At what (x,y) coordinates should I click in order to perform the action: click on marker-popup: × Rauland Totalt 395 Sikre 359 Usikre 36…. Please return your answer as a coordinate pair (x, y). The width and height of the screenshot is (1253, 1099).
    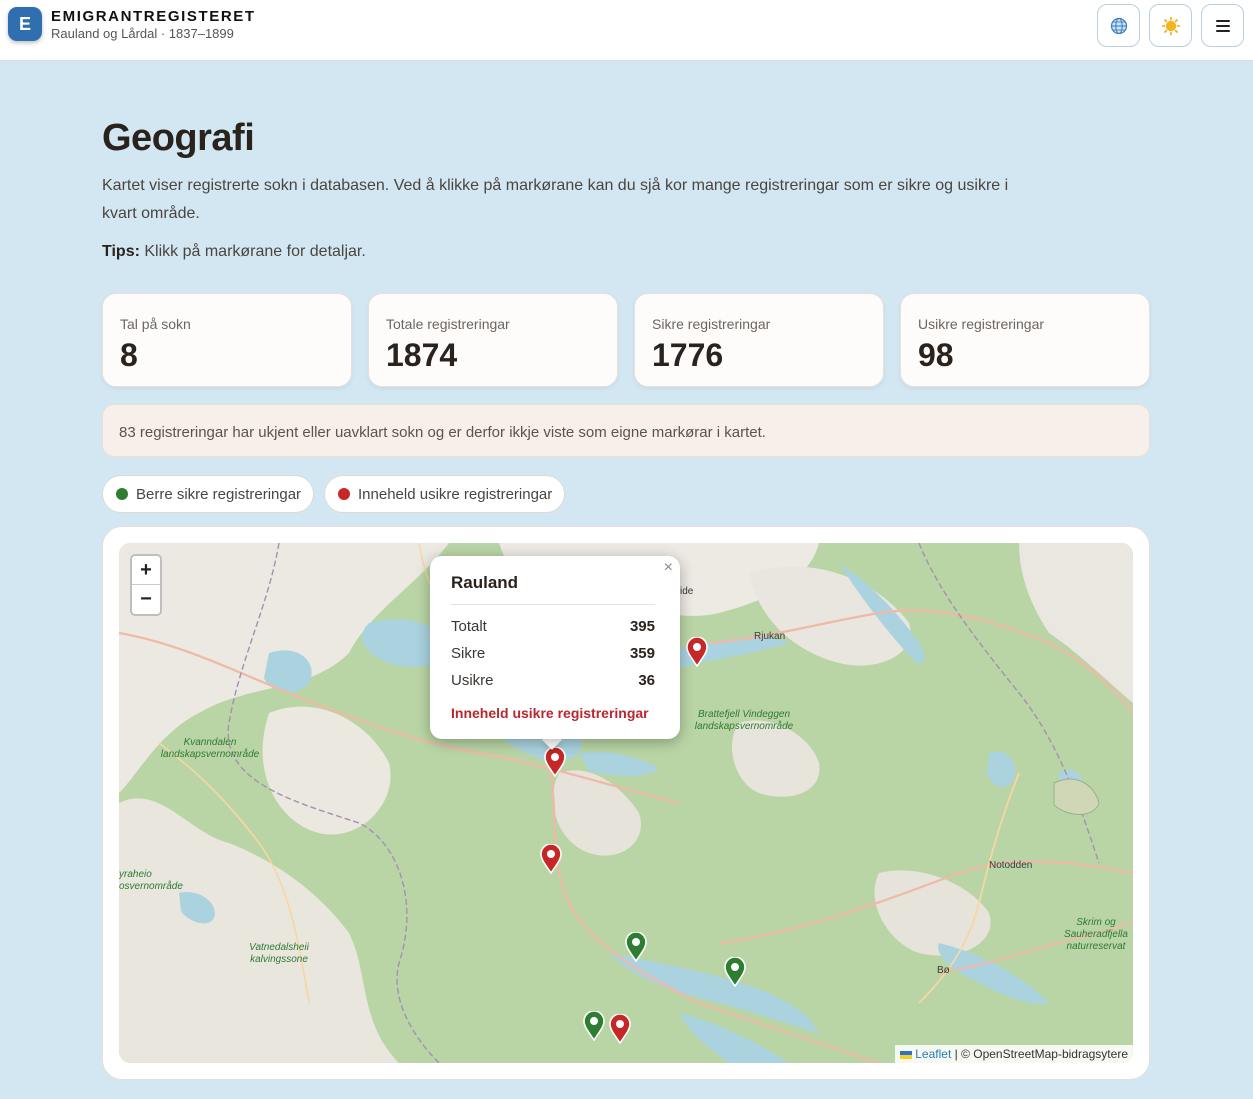
    Looking at the image, I should click on (555, 647).